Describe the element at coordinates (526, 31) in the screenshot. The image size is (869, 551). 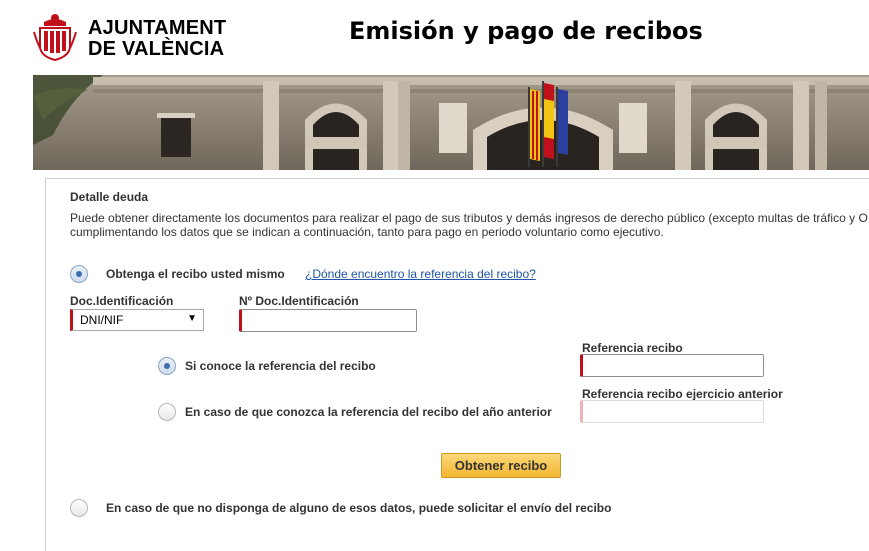
I see `page-title: Emisión y pago de recibos` at that location.